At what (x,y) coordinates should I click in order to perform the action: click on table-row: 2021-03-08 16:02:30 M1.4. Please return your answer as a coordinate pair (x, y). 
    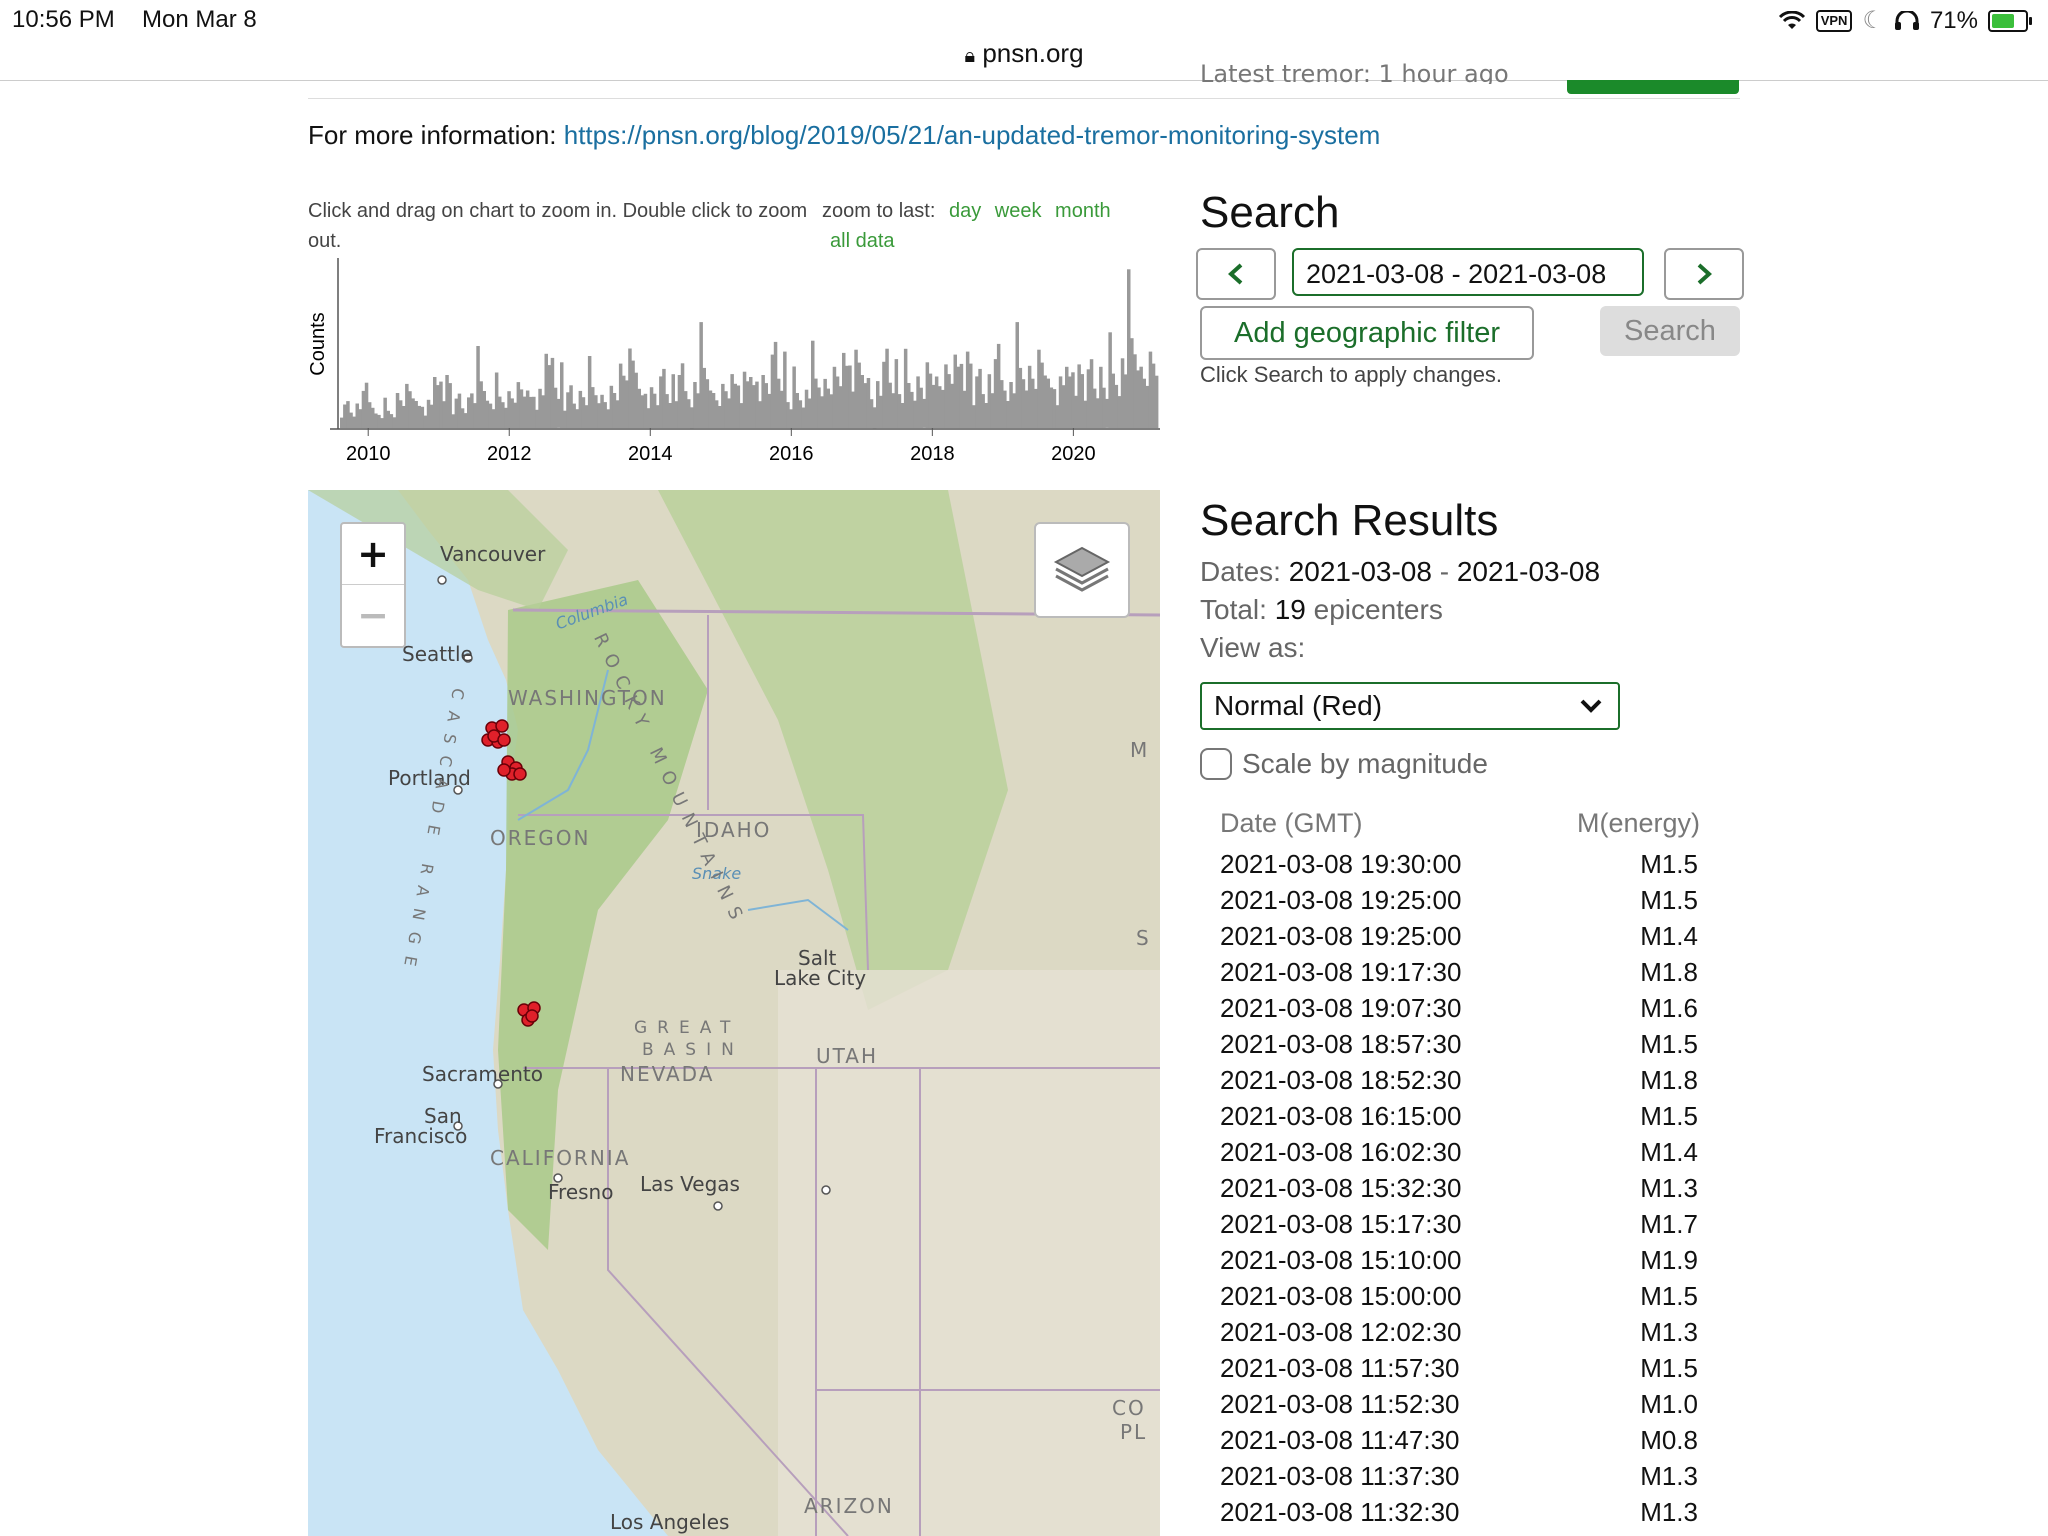
    Looking at the image, I should click on (1460, 1152).